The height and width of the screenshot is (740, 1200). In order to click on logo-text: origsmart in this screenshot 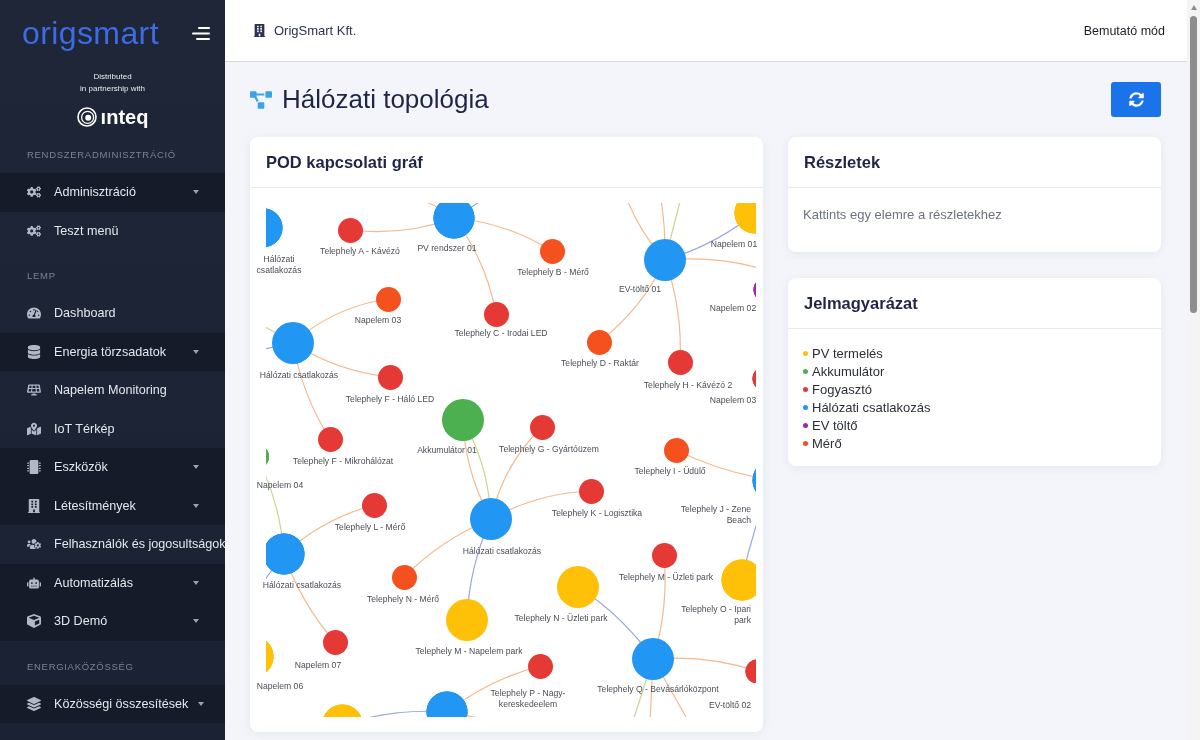, I will do `click(90, 33)`.